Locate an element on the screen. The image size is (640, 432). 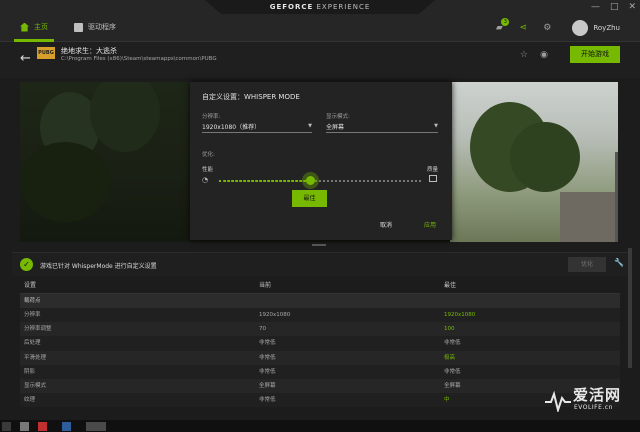
table-row: 阴影 非常低 非常低 is located at coordinates (320, 371).